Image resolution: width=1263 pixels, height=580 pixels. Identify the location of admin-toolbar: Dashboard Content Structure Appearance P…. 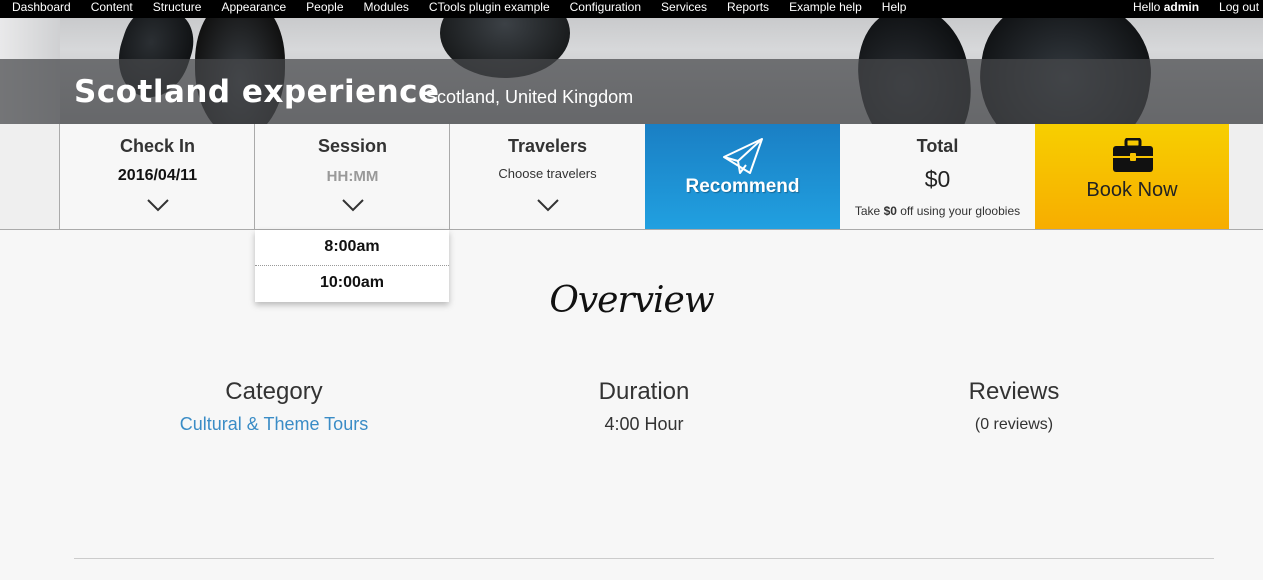
(631, 9).